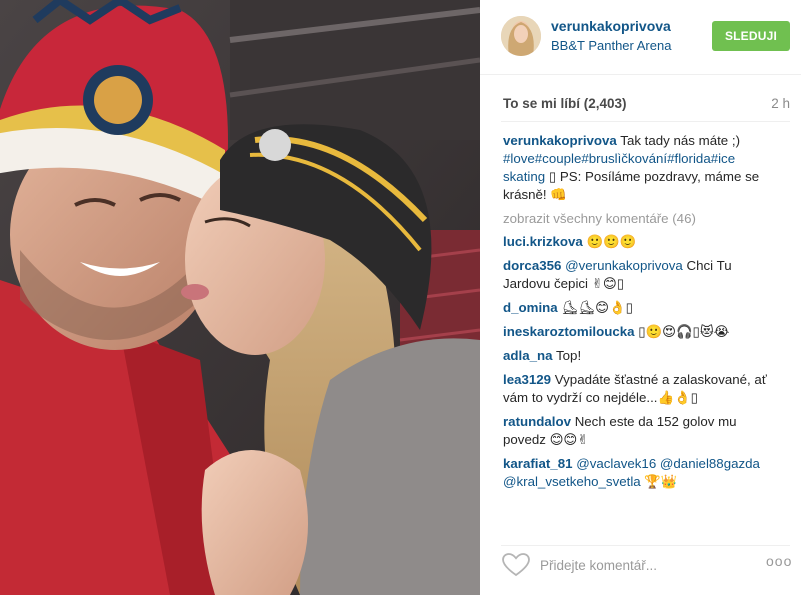 Image resolution: width=801 pixels, height=595 pixels. I want to click on comment-username: karafiat_81, so click(538, 463).